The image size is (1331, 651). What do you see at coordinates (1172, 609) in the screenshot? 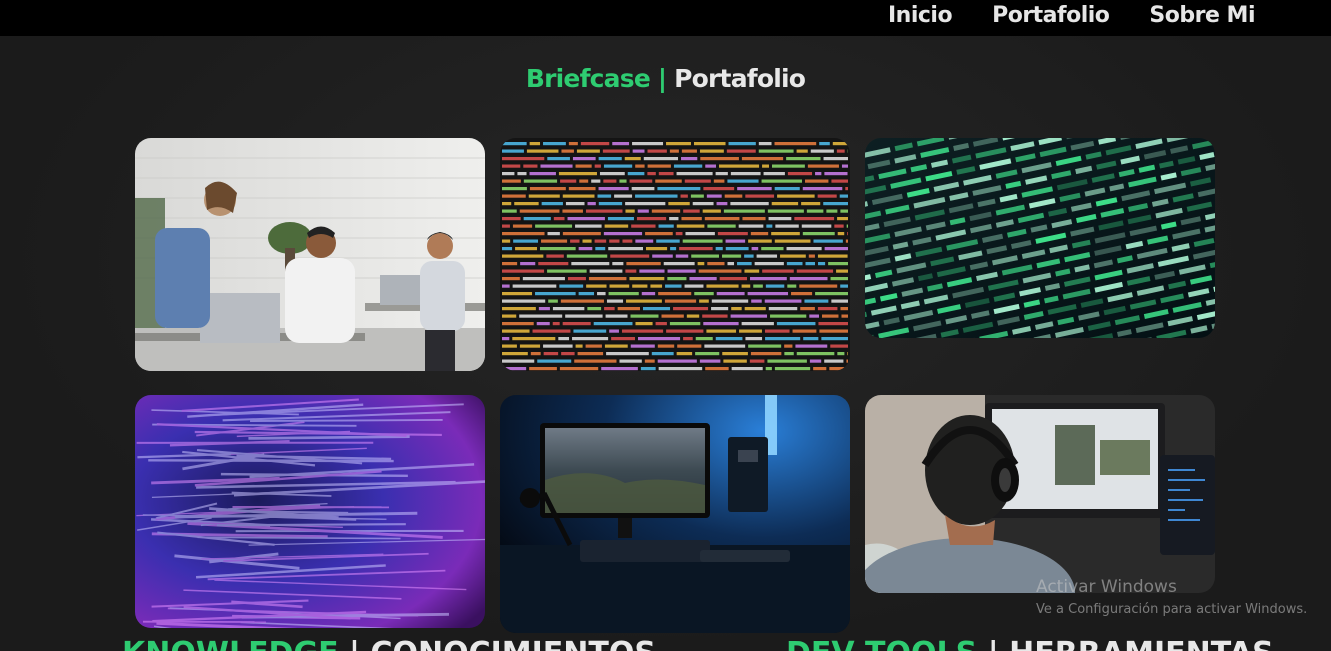
I see `watermark-subtitle: Ve a Configuración para activar Windows.` at bounding box center [1172, 609].